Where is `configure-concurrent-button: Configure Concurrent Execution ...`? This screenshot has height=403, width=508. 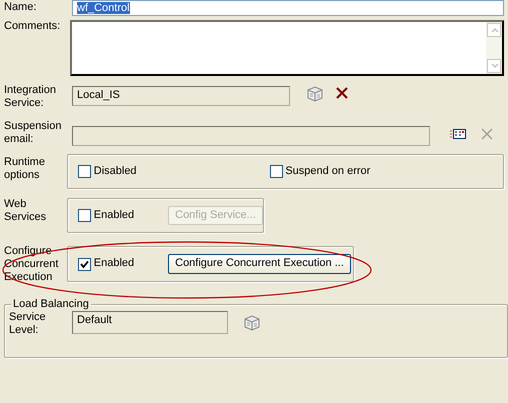 configure-concurrent-button: Configure Concurrent Execution ... is located at coordinates (259, 264).